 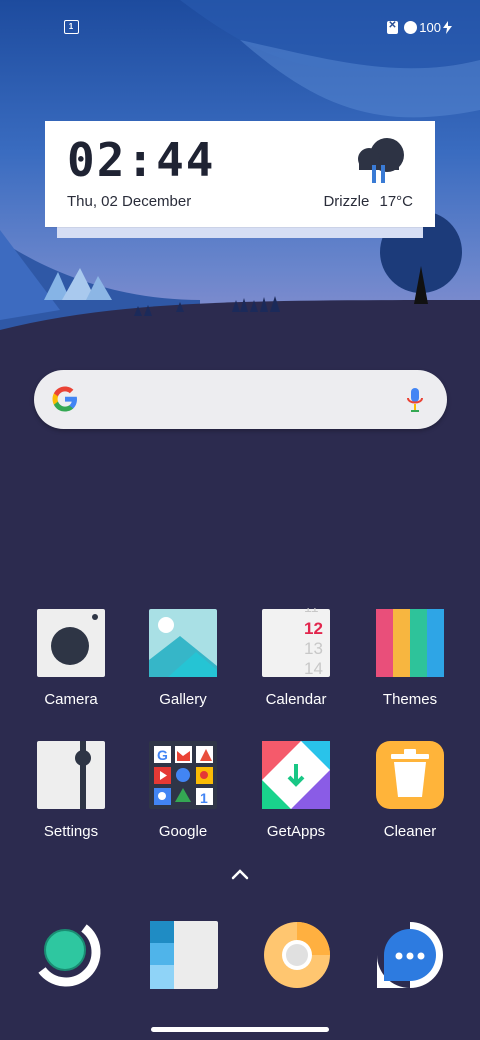 I want to click on browser-icon, so click(x=297, y=955).